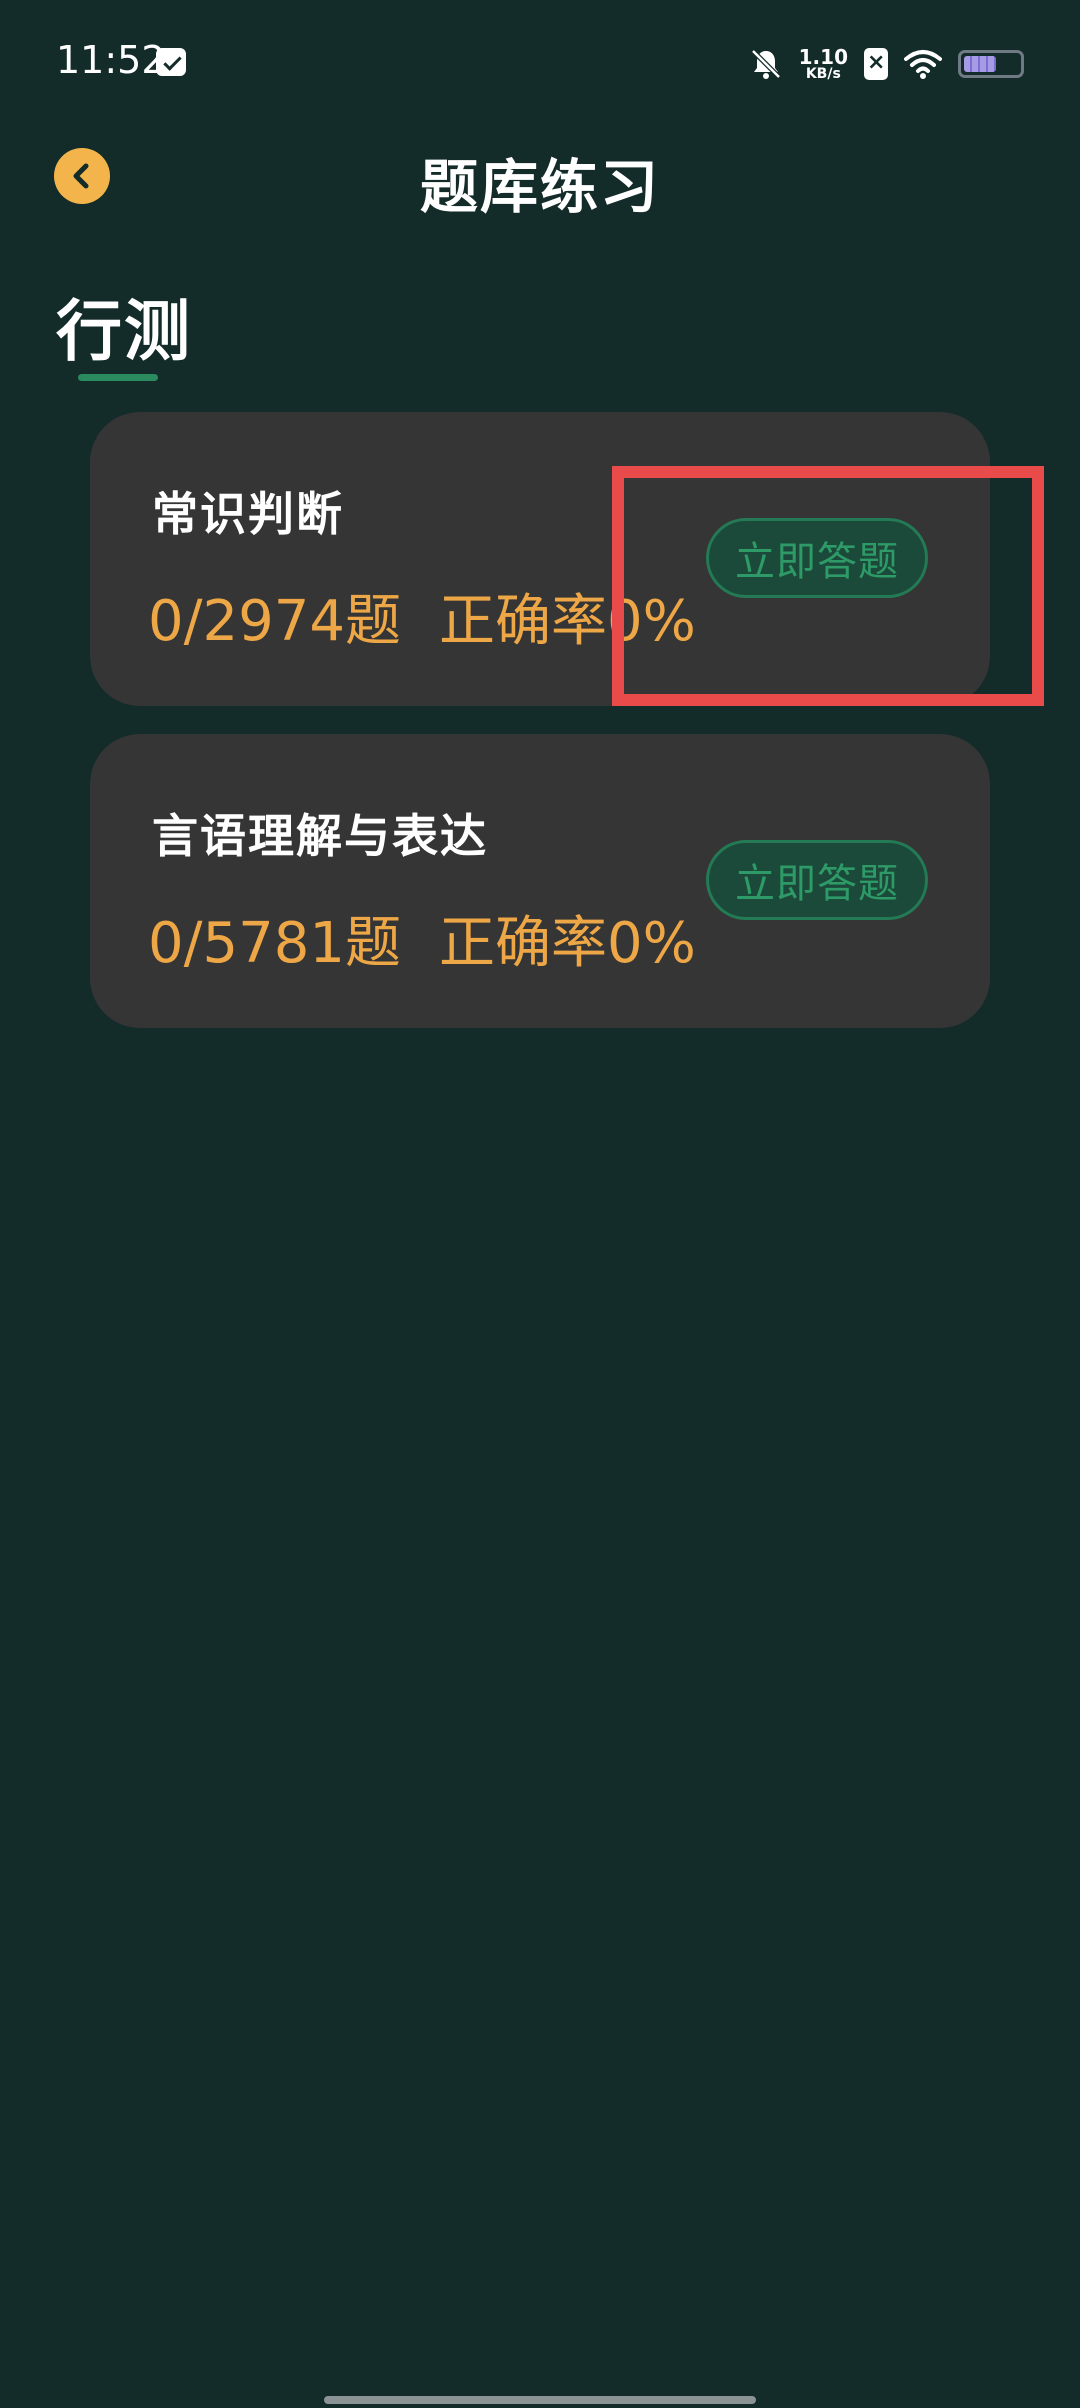  What do you see at coordinates (980, 64) in the screenshot?
I see `battery-level-fill` at bounding box center [980, 64].